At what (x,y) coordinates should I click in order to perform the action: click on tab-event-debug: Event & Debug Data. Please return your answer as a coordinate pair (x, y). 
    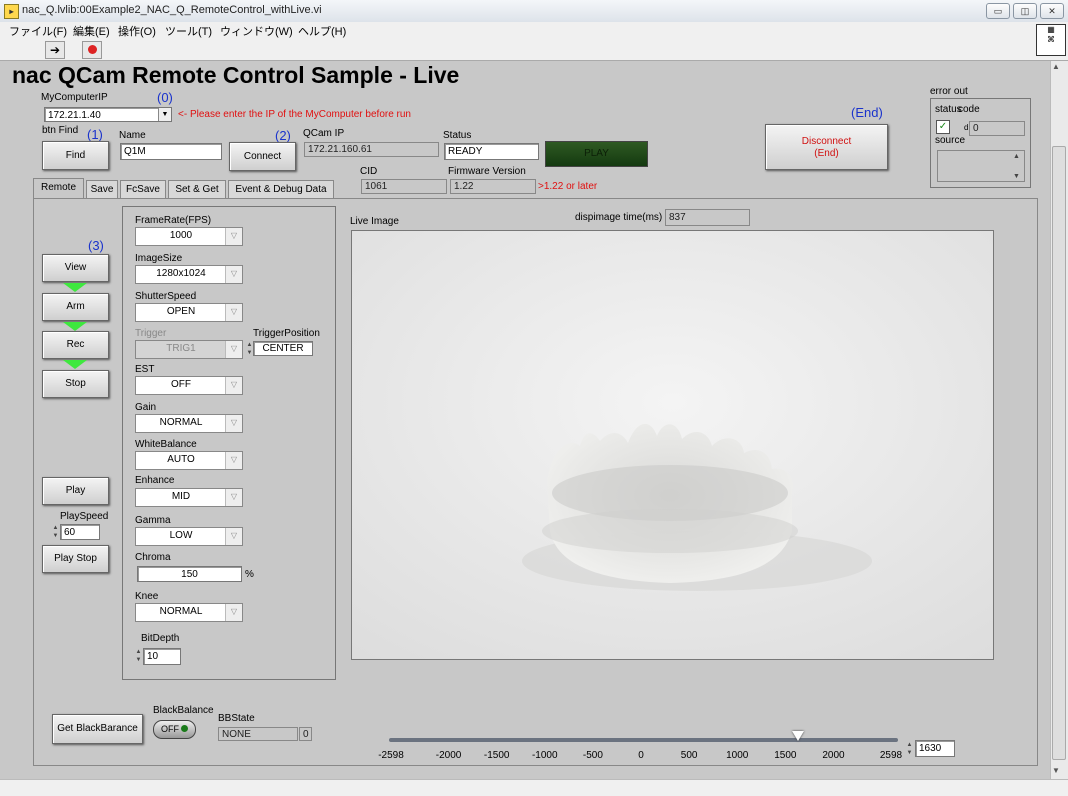
    Looking at the image, I should click on (281, 189).